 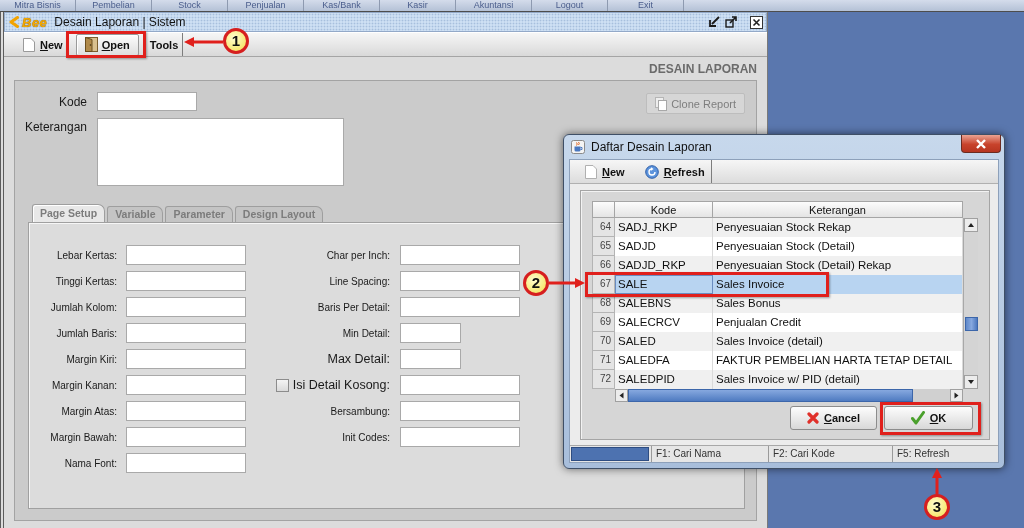 I want to click on field-label: Keterangan, so click(x=55, y=126).